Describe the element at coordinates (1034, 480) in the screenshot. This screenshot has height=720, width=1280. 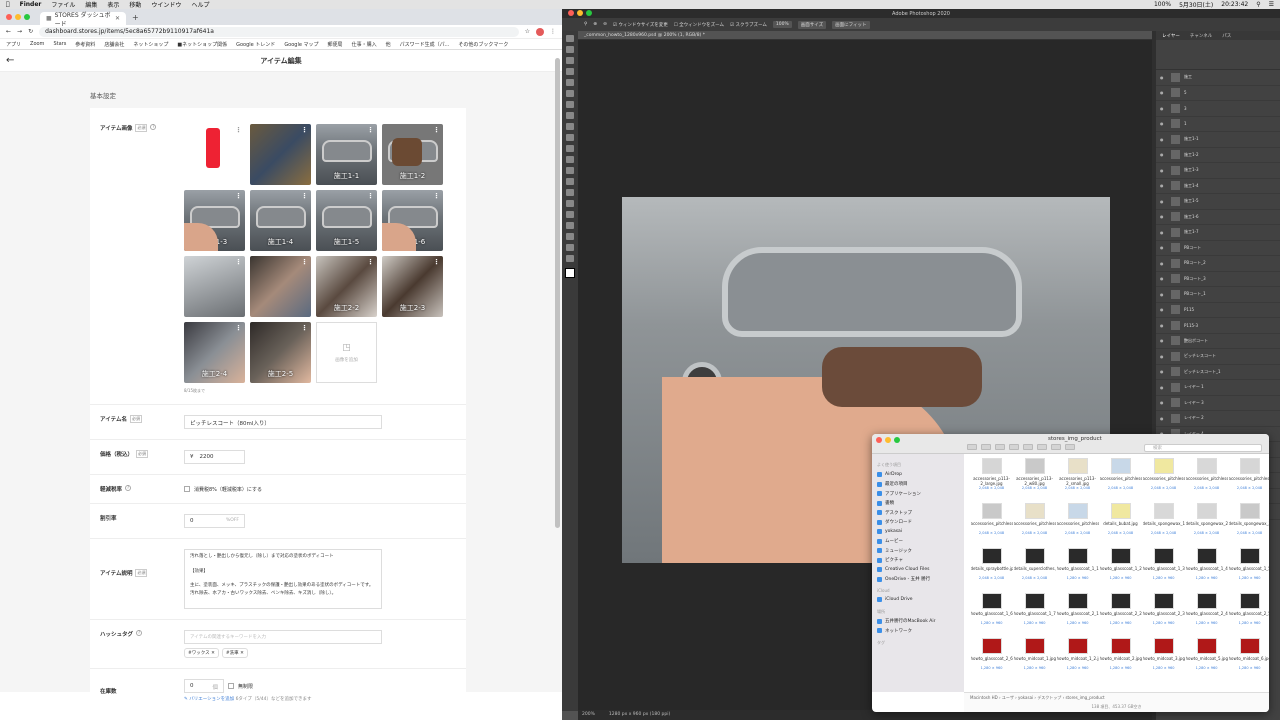
I see `file-item: accessories_p113-2_w80.jpg 2,048 × 2,048` at that location.